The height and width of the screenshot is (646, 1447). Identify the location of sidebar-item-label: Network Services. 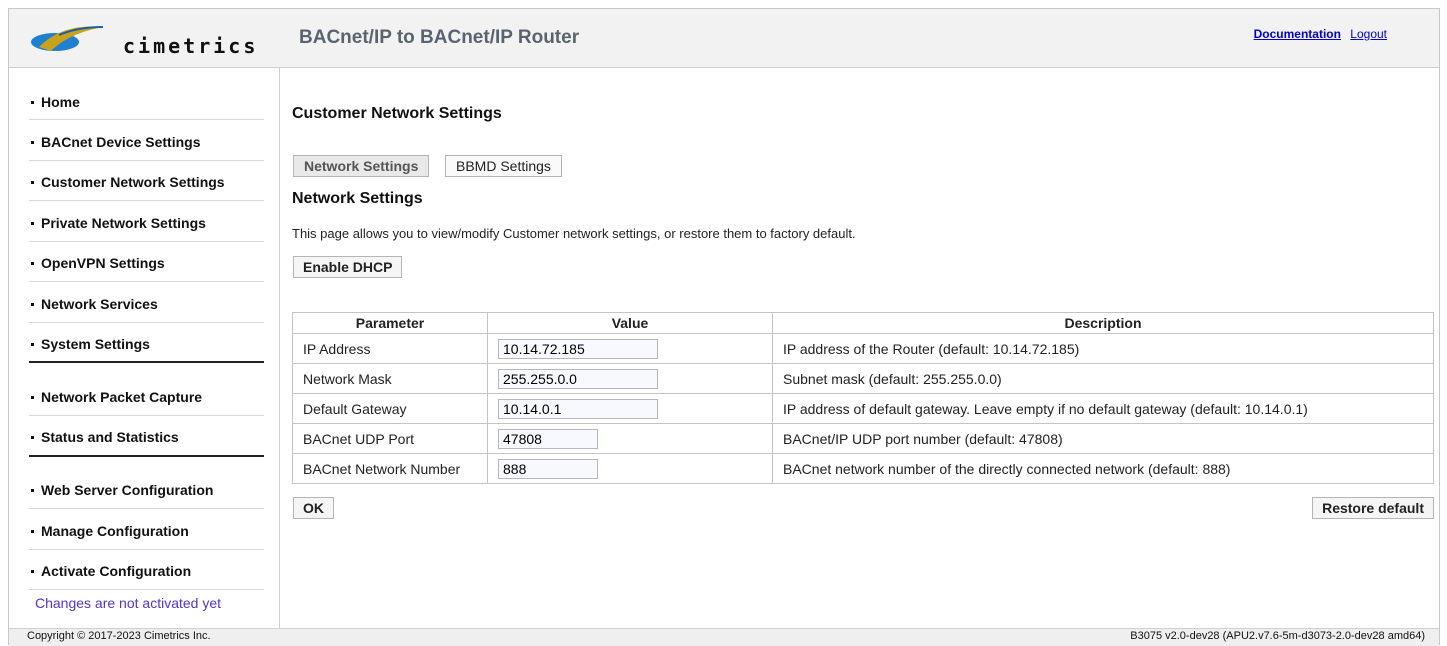
(99, 304).